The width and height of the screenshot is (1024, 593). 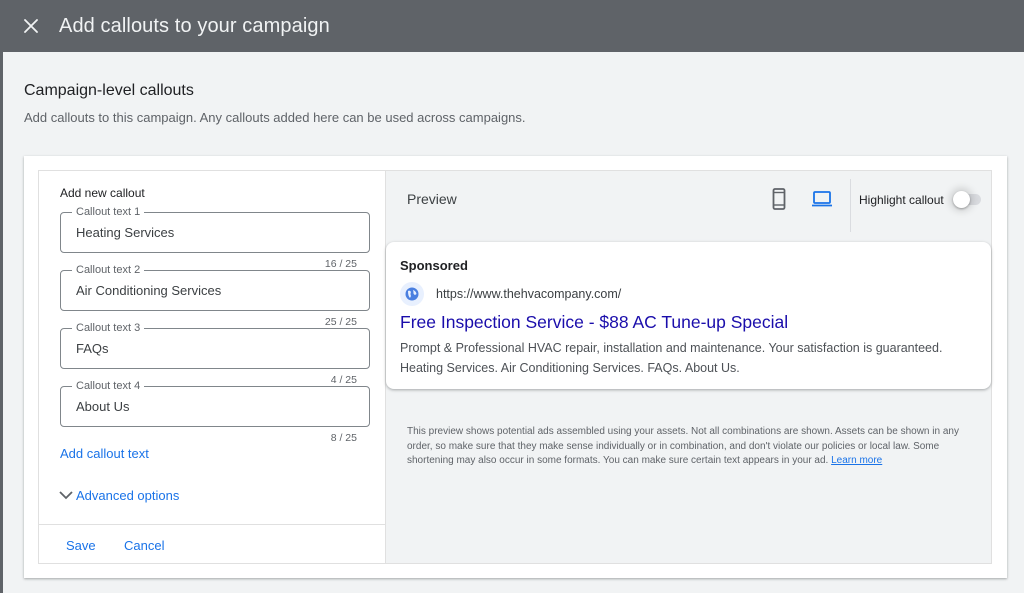 I want to click on callout-text-1-input, so click(x=216, y=232).